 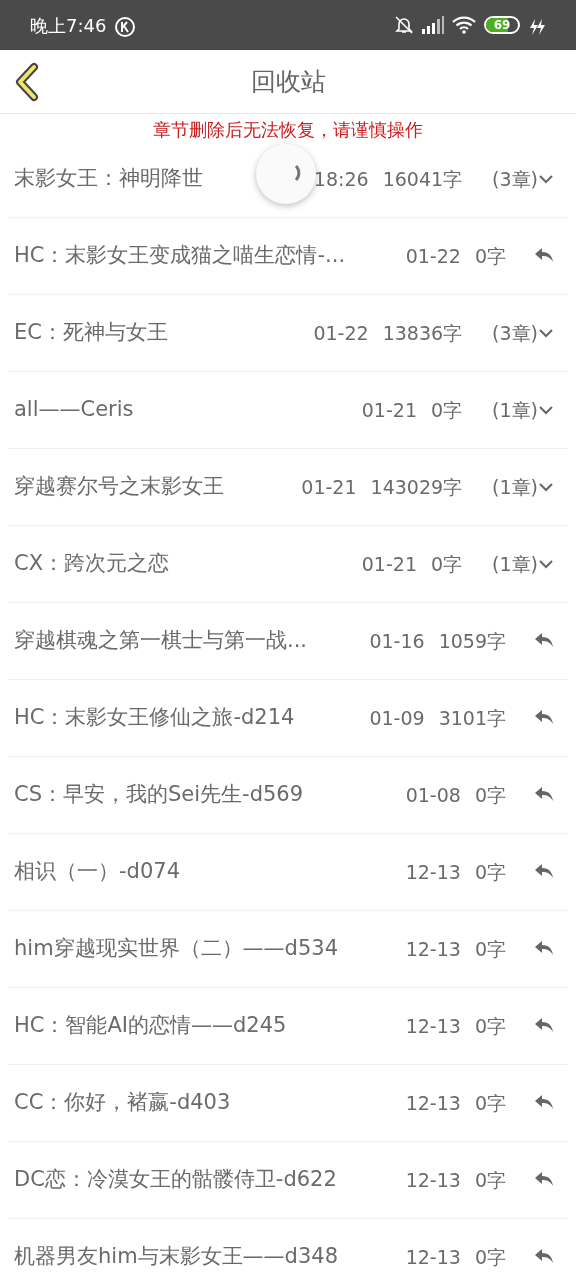 I want to click on book-title: CS：早安，我的Sei先生-d569, so click(x=159, y=795).